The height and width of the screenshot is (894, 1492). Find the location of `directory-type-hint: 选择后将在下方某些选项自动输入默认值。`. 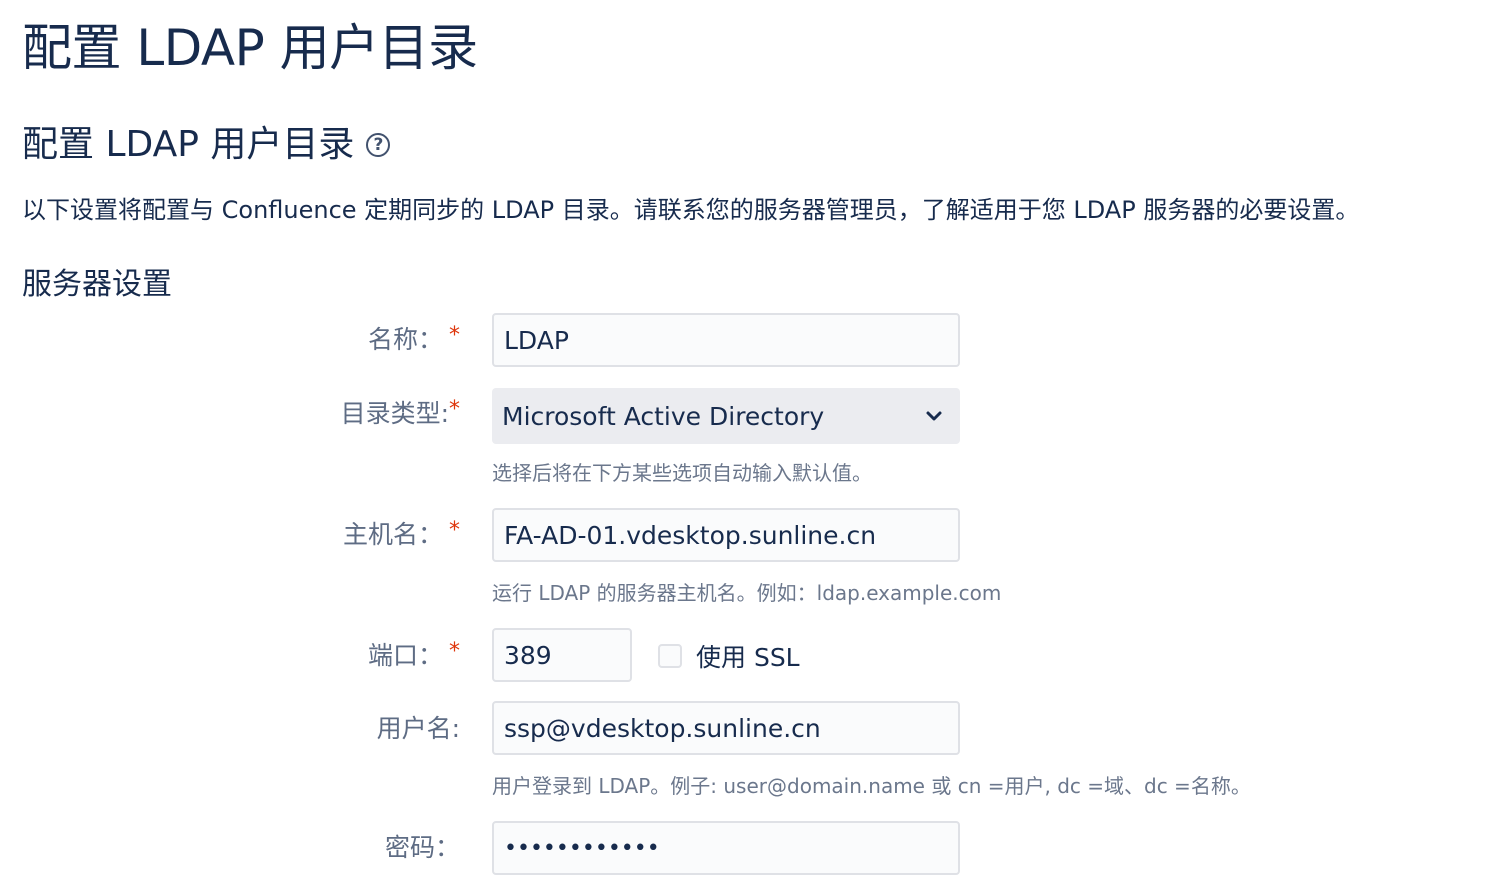

directory-type-hint: 选择后将在下方某些选项自动输入默认值。 is located at coordinates (682, 473).